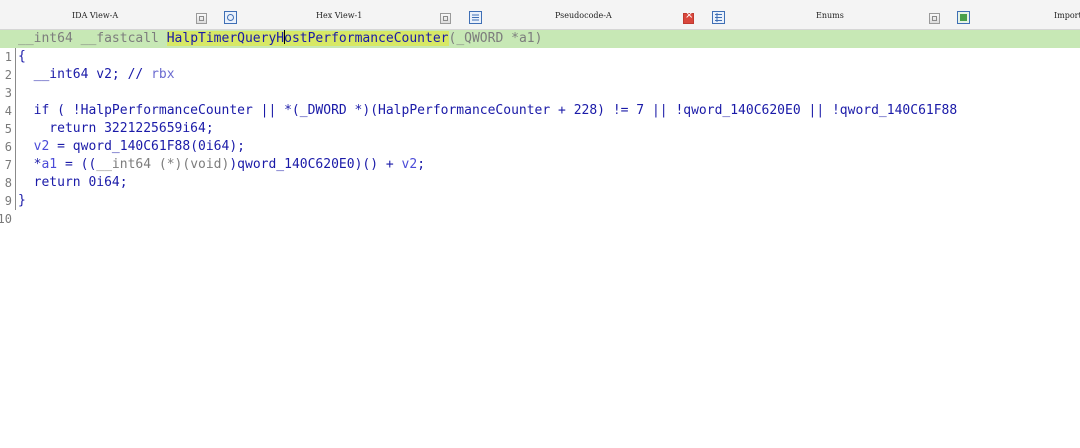 This screenshot has height=448, width=1080. What do you see at coordinates (339, 15) in the screenshot?
I see `tab-title: Hex View-1` at bounding box center [339, 15].